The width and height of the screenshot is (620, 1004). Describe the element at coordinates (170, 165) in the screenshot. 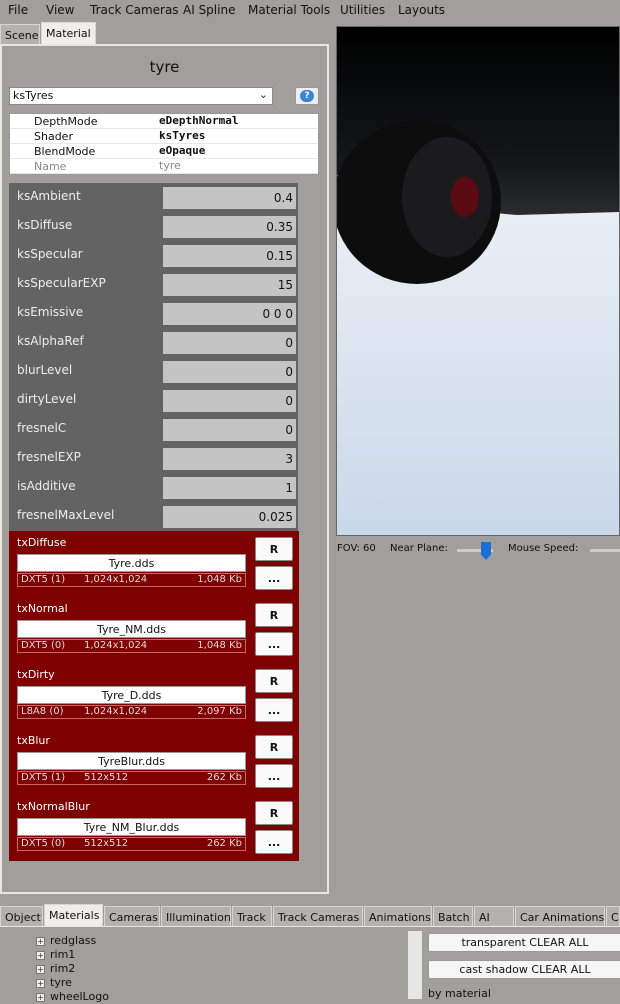

I see `prop-value: tyre` at that location.